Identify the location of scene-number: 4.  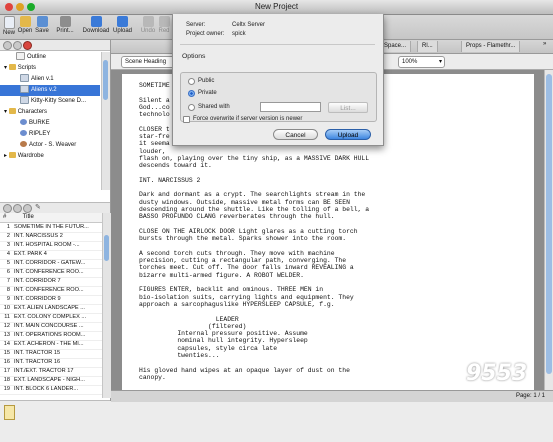
(8, 254).